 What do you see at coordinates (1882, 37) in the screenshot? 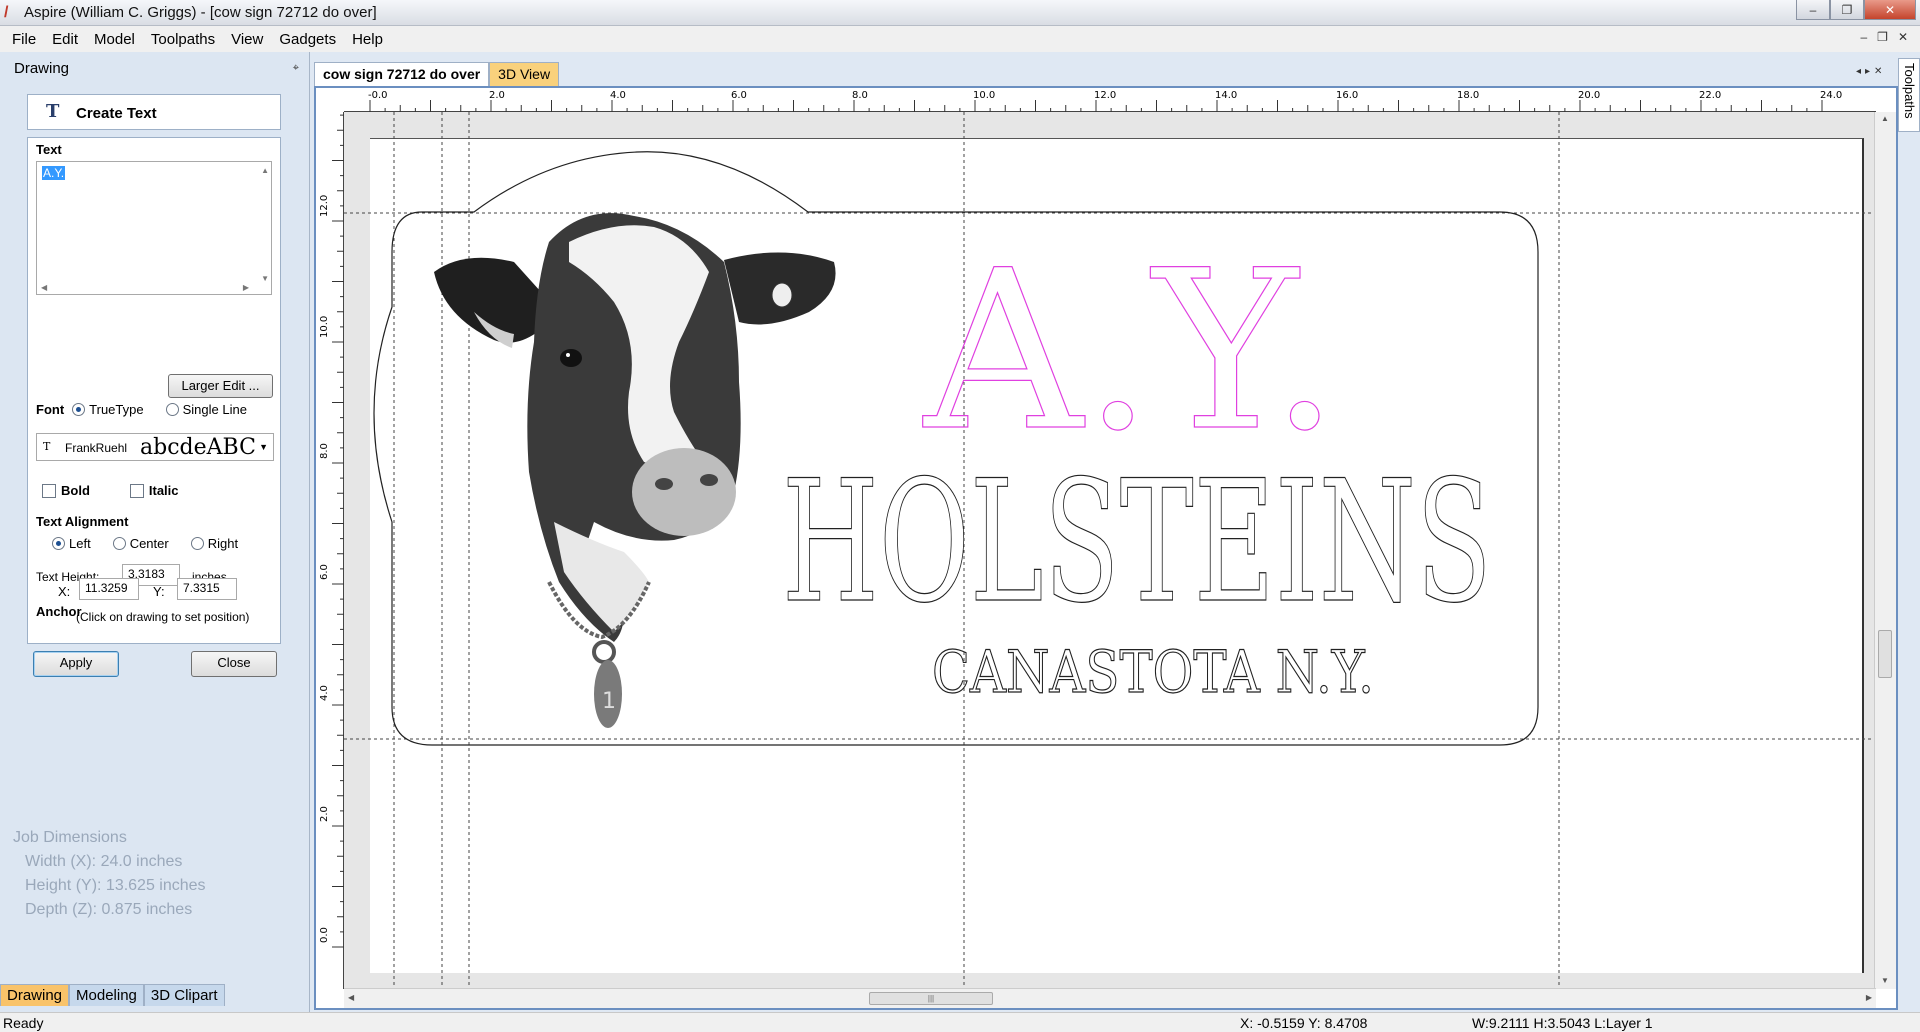
I see `mdi-restore-icon: ❐` at bounding box center [1882, 37].